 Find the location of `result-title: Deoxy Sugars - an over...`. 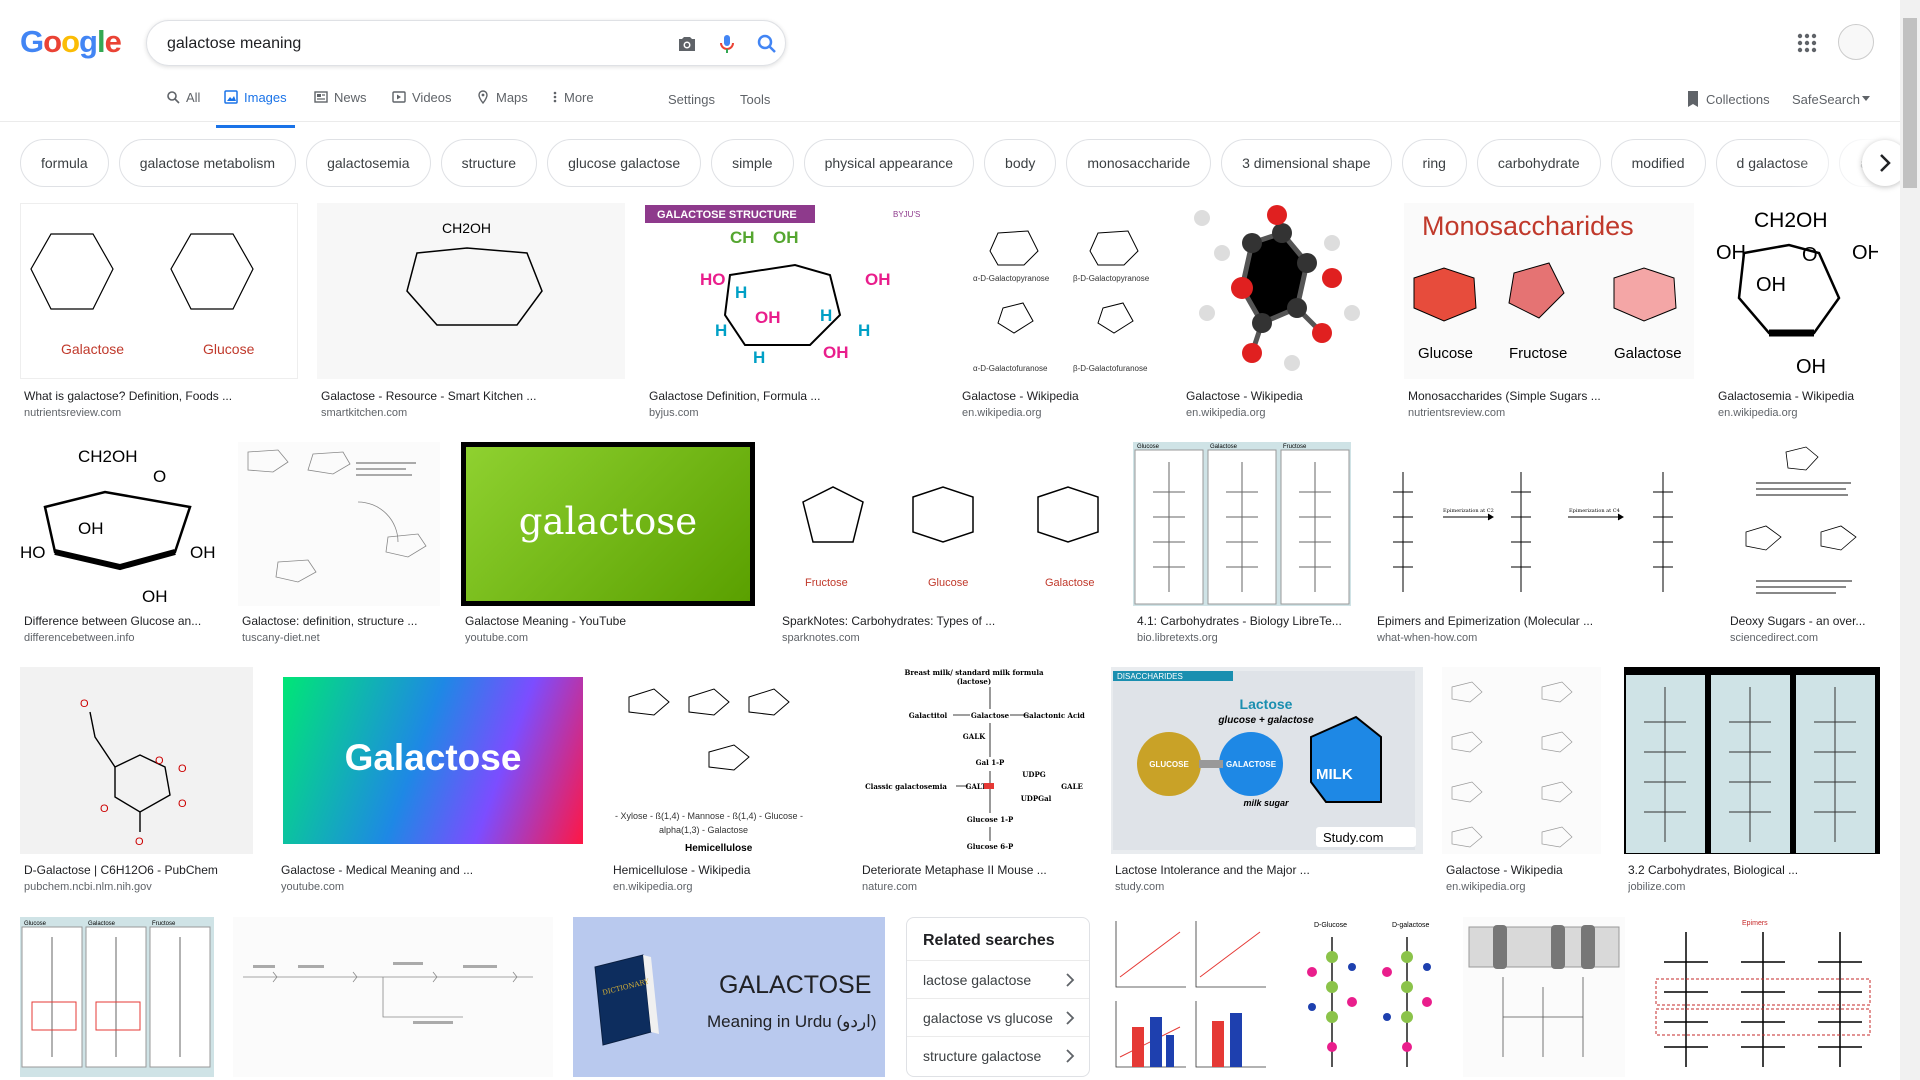

result-title: Deoxy Sugars - an over... is located at coordinates (1805, 621).